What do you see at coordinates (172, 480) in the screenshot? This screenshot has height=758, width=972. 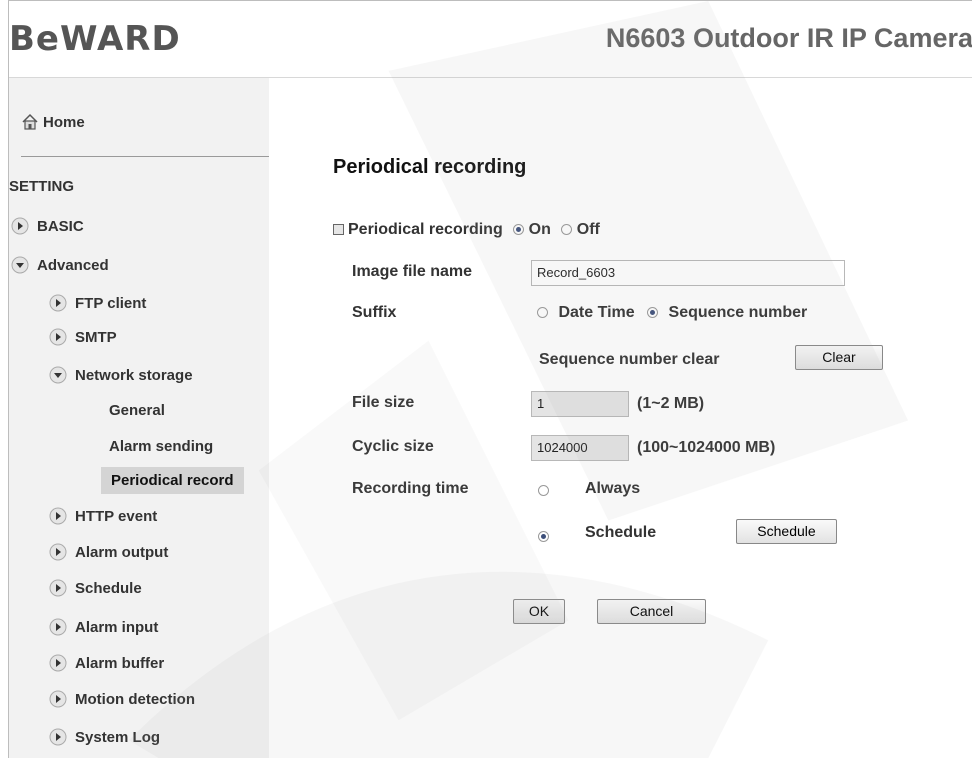 I see `sidebar-item-periodical-record: Periodical record` at bounding box center [172, 480].